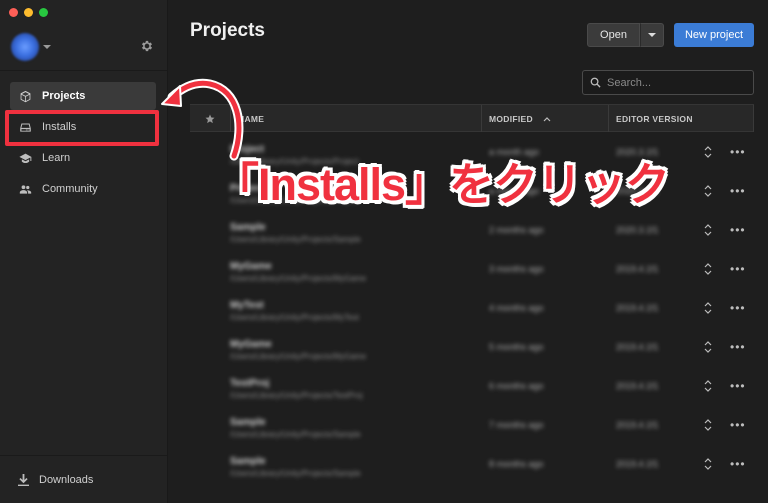 This screenshot has width=768, height=503. What do you see at coordinates (516, 230) in the screenshot?
I see `project-modified: 2 months ago` at bounding box center [516, 230].